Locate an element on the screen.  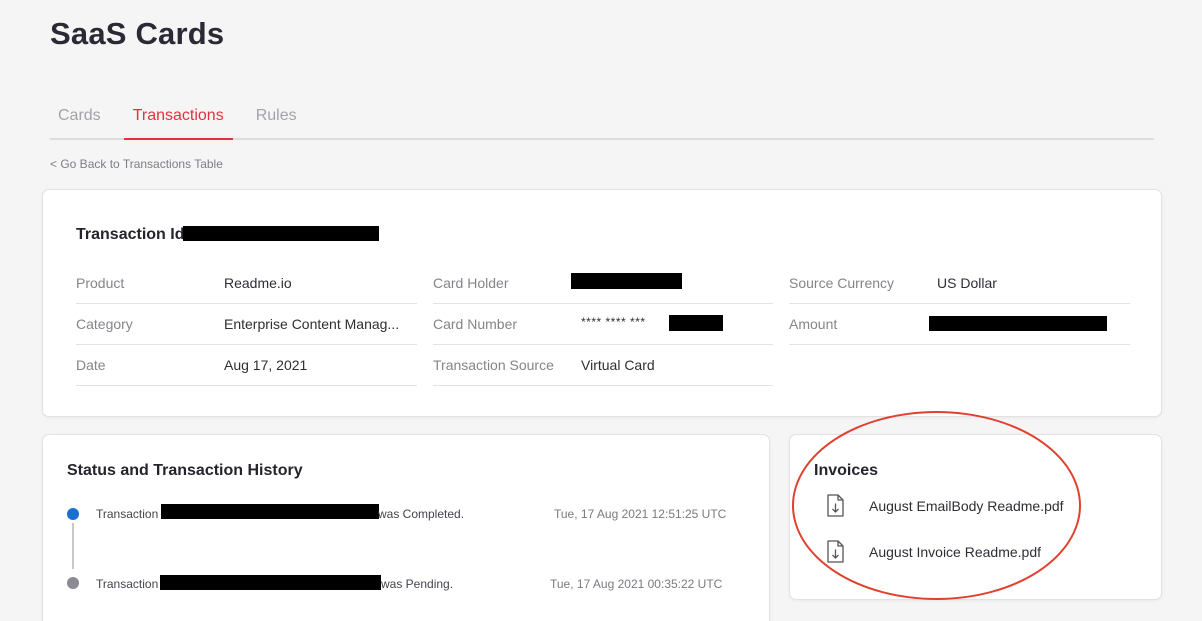
history-item-status: was Completed. is located at coordinates (421, 514).